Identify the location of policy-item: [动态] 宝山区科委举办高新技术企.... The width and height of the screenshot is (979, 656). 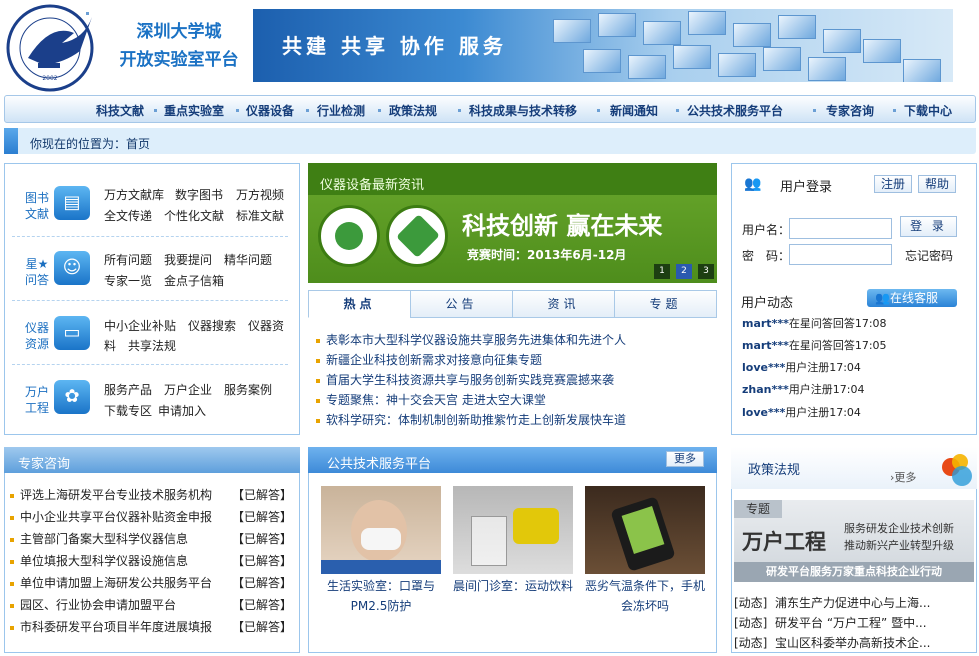
(832, 642).